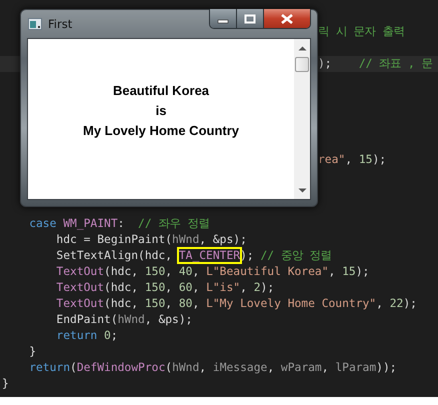  Describe the element at coordinates (174, 223) in the screenshot. I see `code-comment: // 좌우 정렬` at that location.